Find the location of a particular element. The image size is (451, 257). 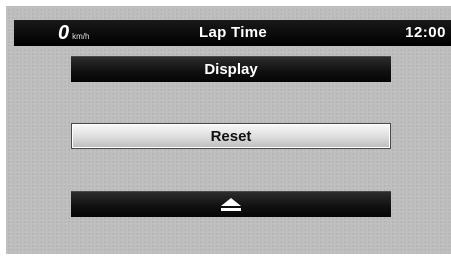

eject-button is located at coordinates (231, 204).